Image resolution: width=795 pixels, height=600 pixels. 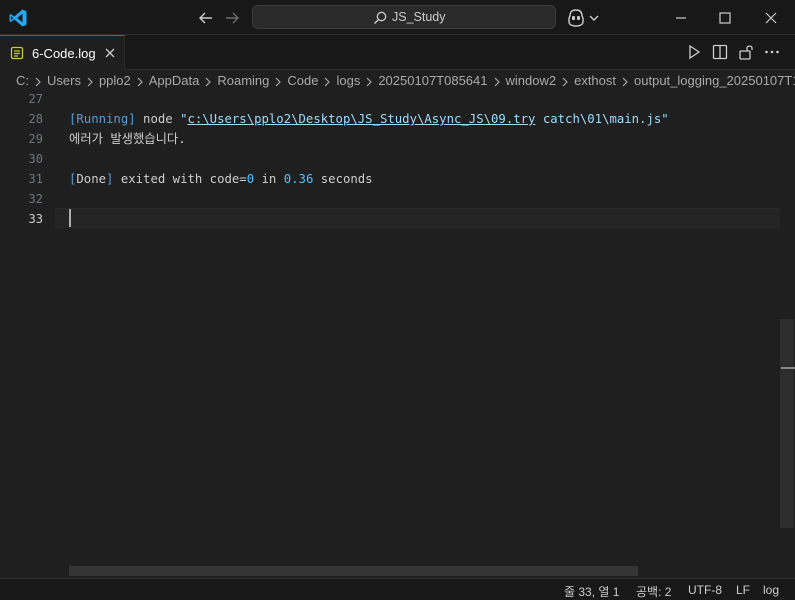 What do you see at coordinates (174, 80) in the screenshot?
I see `breadcrumb-item: AppData` at bounding box center [174, 80].